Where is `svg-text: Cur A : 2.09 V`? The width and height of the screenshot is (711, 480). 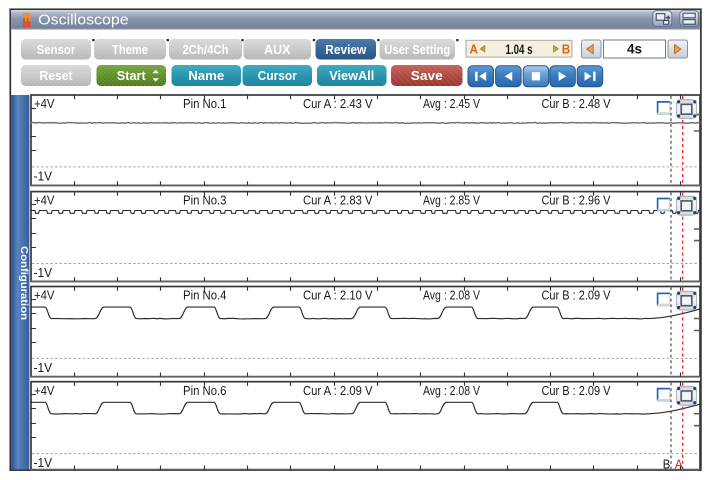 svg-text: Cur A : 2.09 V is located at coordinates (338, 390).